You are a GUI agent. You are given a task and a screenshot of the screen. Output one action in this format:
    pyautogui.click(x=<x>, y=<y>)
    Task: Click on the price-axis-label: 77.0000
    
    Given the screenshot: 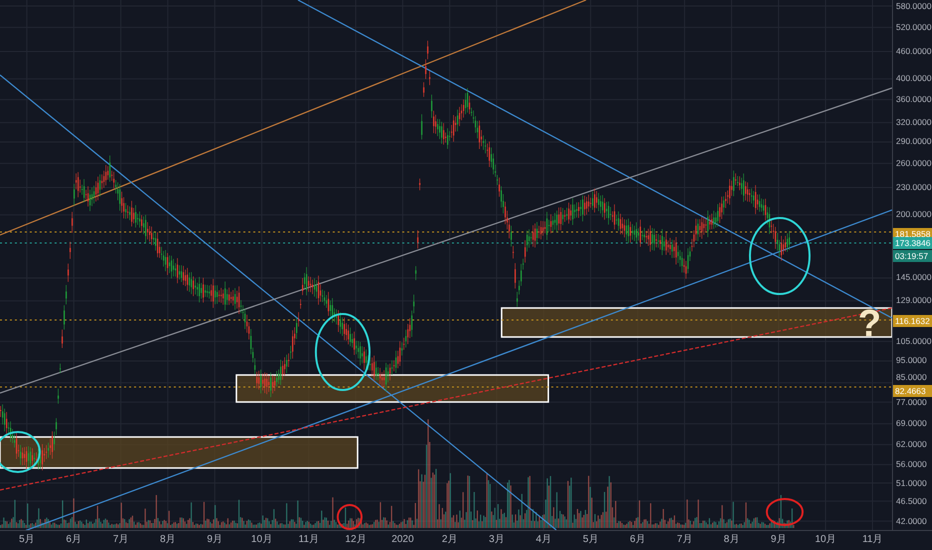 What is the action you would take?
    pyautogui.click(x=911, y=402)
    